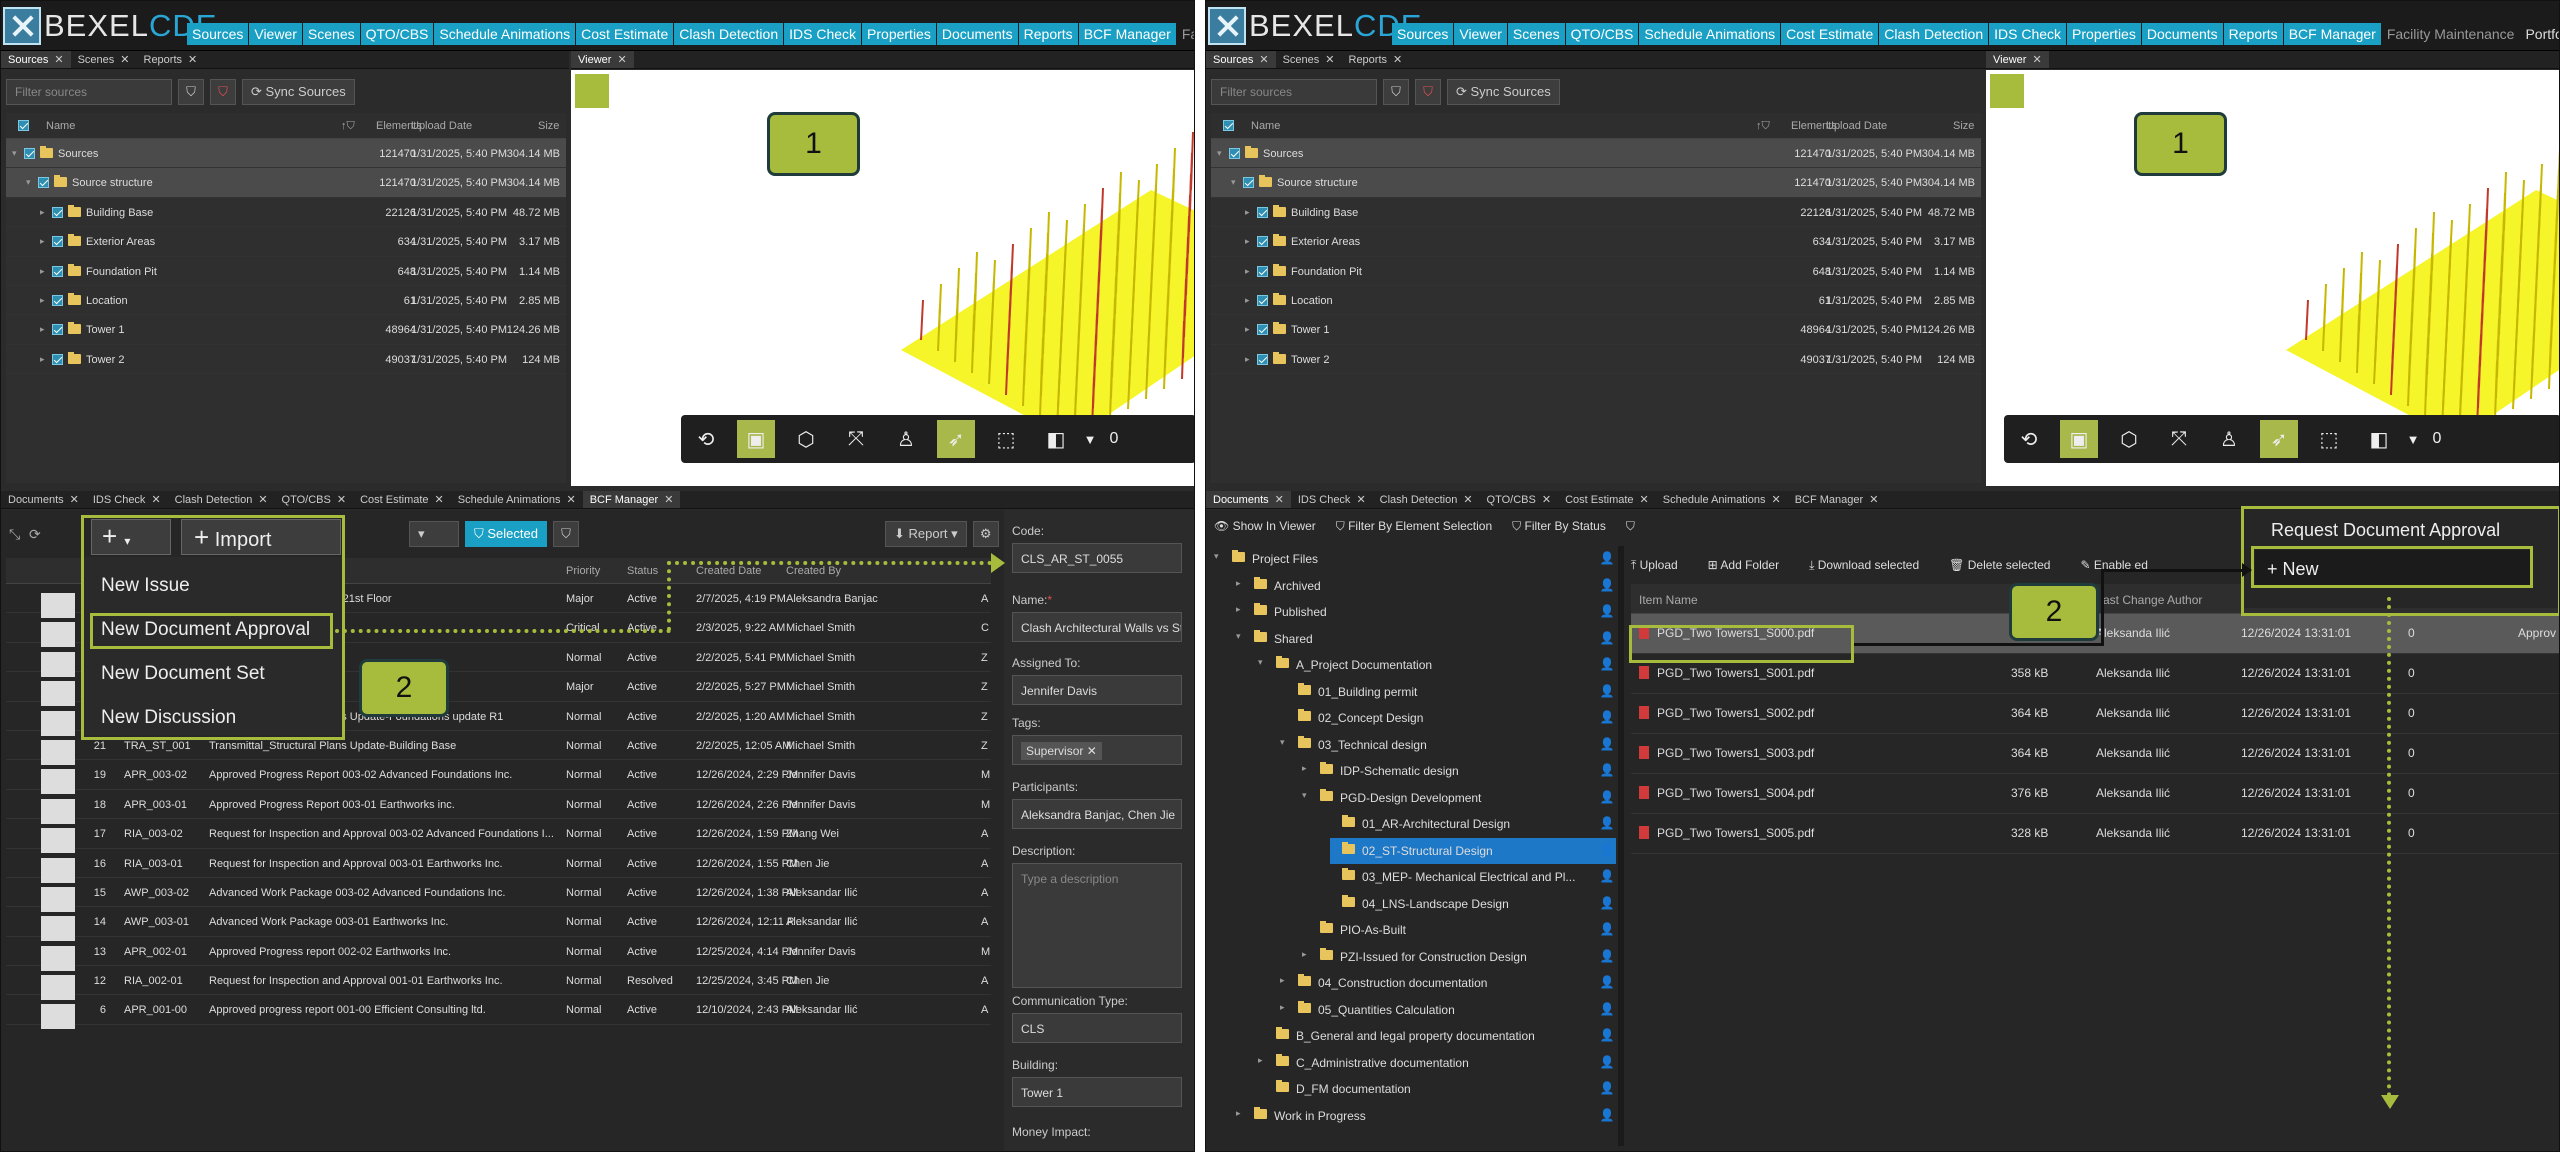 The height and width of the screenshot is (1152, 2560). I want to click on nav-tab-documents: Documents, so click(2182, 34).